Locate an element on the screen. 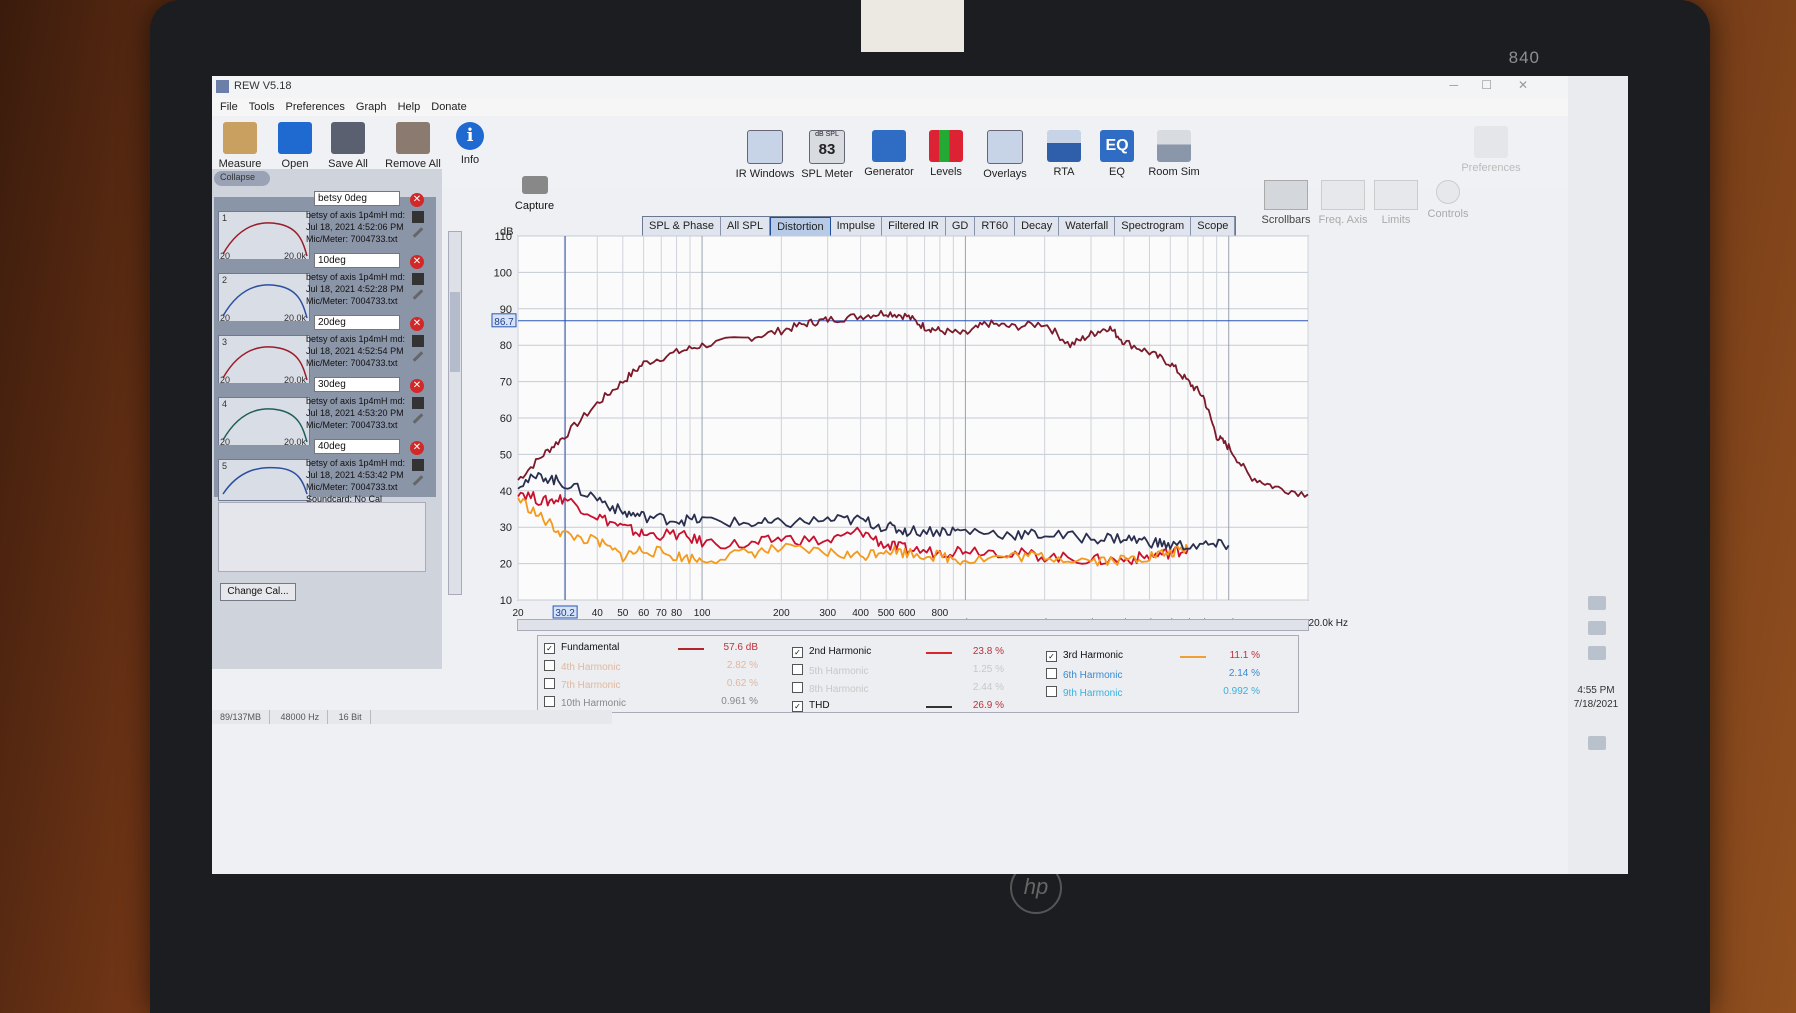 The height and width of the screenshot is (1013, 1796). menu-file: File is located at coordinates (229, 107).